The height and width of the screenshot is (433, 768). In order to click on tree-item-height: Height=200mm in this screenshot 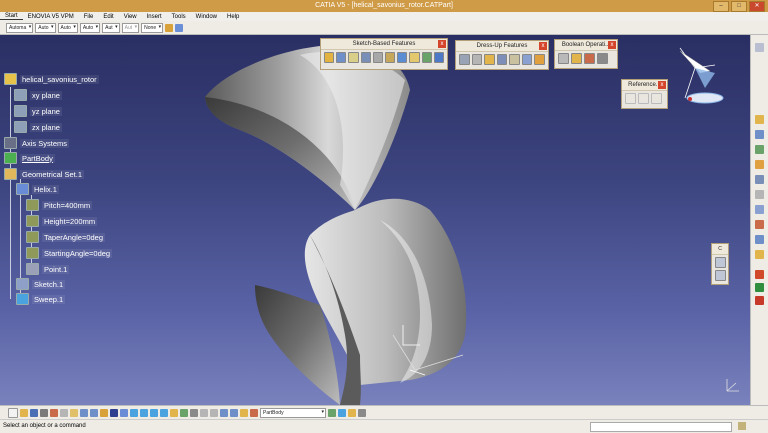, I will do `click(62, 221)`.